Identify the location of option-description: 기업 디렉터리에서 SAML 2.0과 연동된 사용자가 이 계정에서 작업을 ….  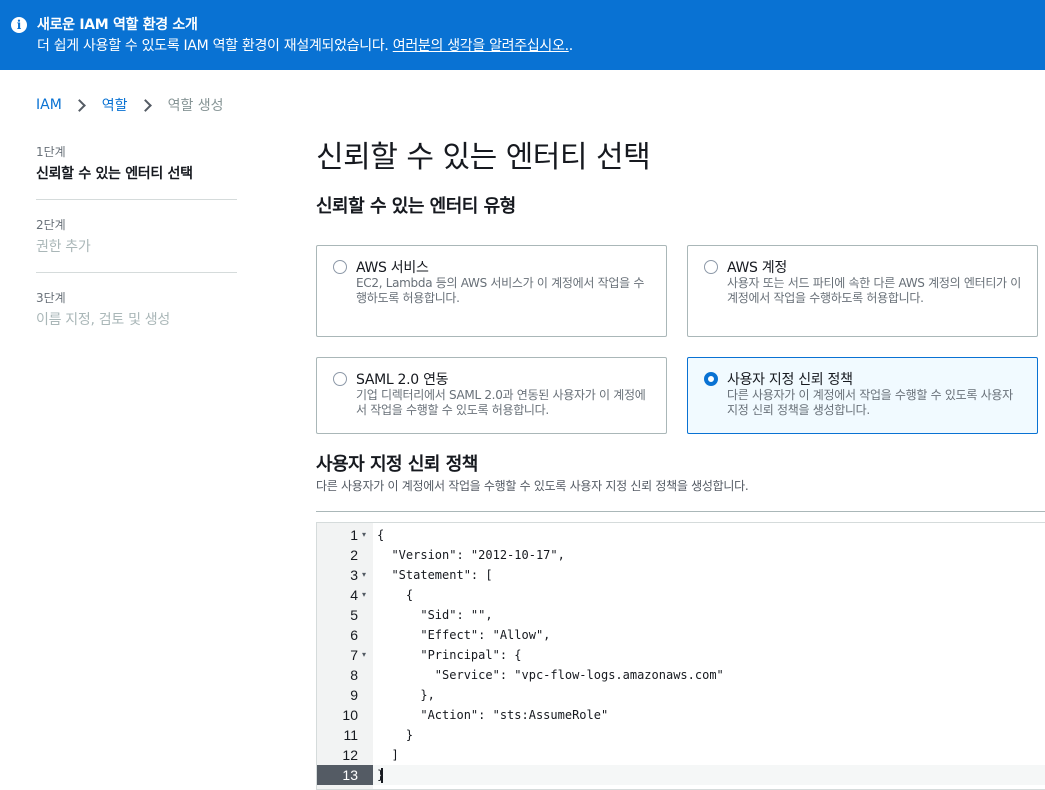
(501, 402).